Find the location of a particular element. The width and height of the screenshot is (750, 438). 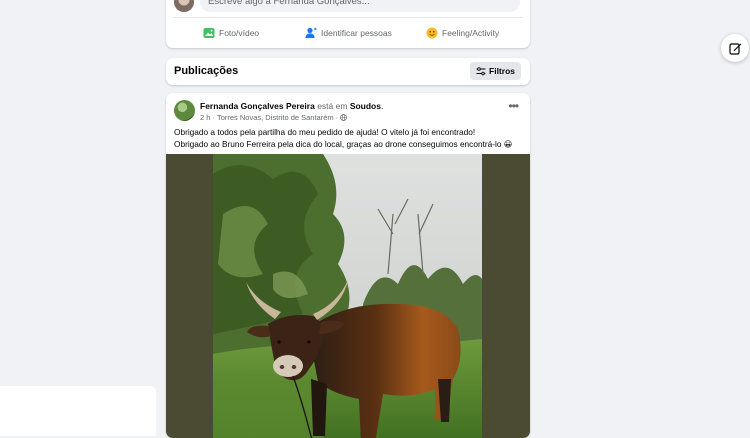

filters-icon is located at coordinates (481, 70).